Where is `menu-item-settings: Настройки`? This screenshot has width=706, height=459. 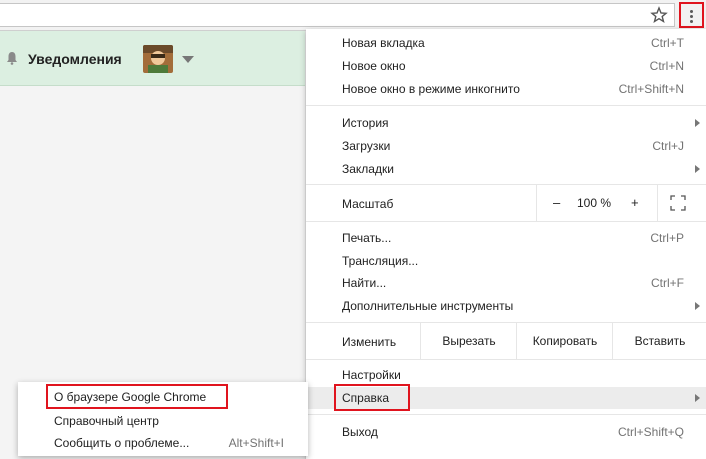 menu-item-settings: Настройки is located at coordinates (506, 375).